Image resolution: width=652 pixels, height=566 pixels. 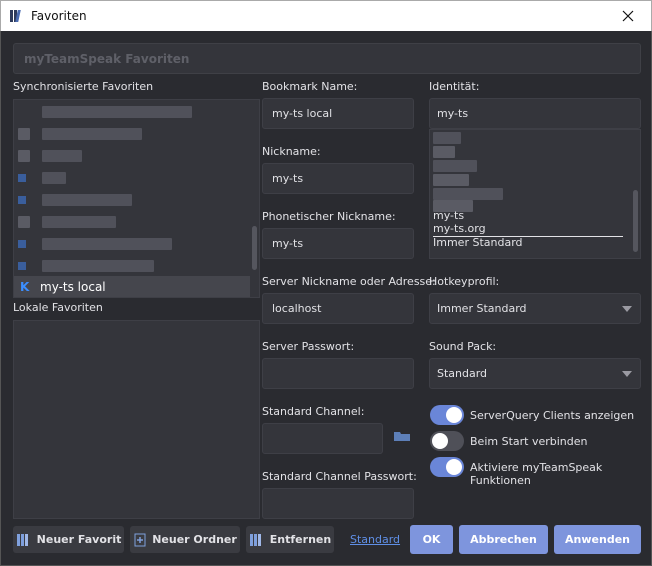 I want to click on channel-browse-button, so click(x=402, y=436).